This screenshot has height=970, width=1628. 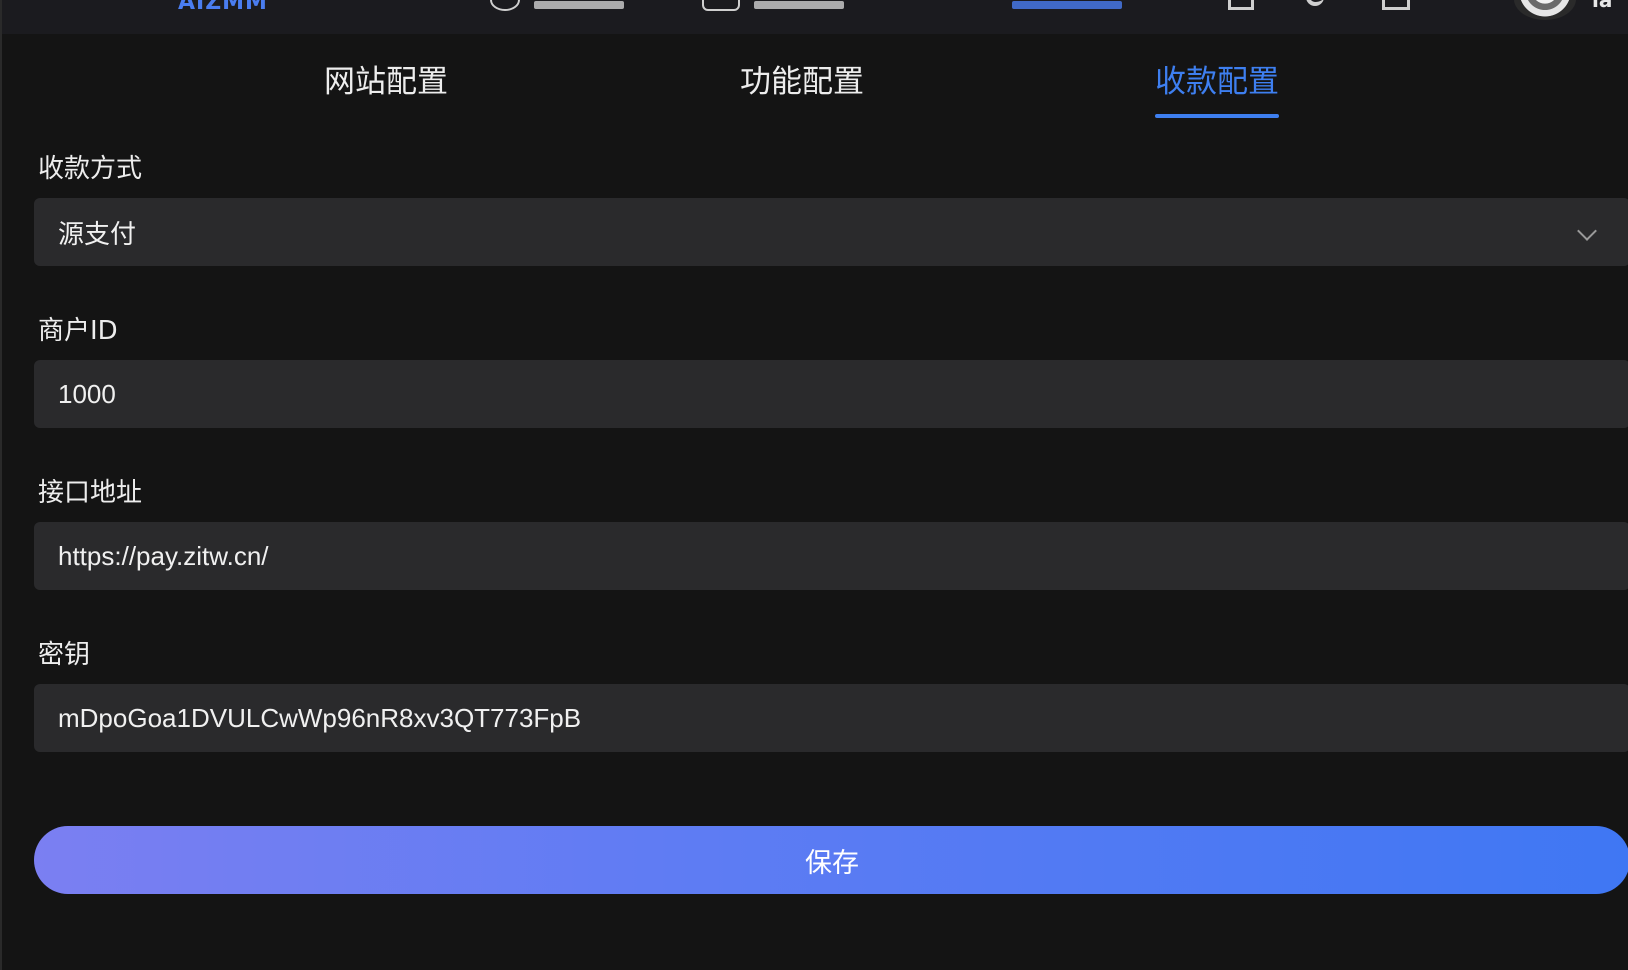 I want to click on globe-icon, so click(x=505, y=5).